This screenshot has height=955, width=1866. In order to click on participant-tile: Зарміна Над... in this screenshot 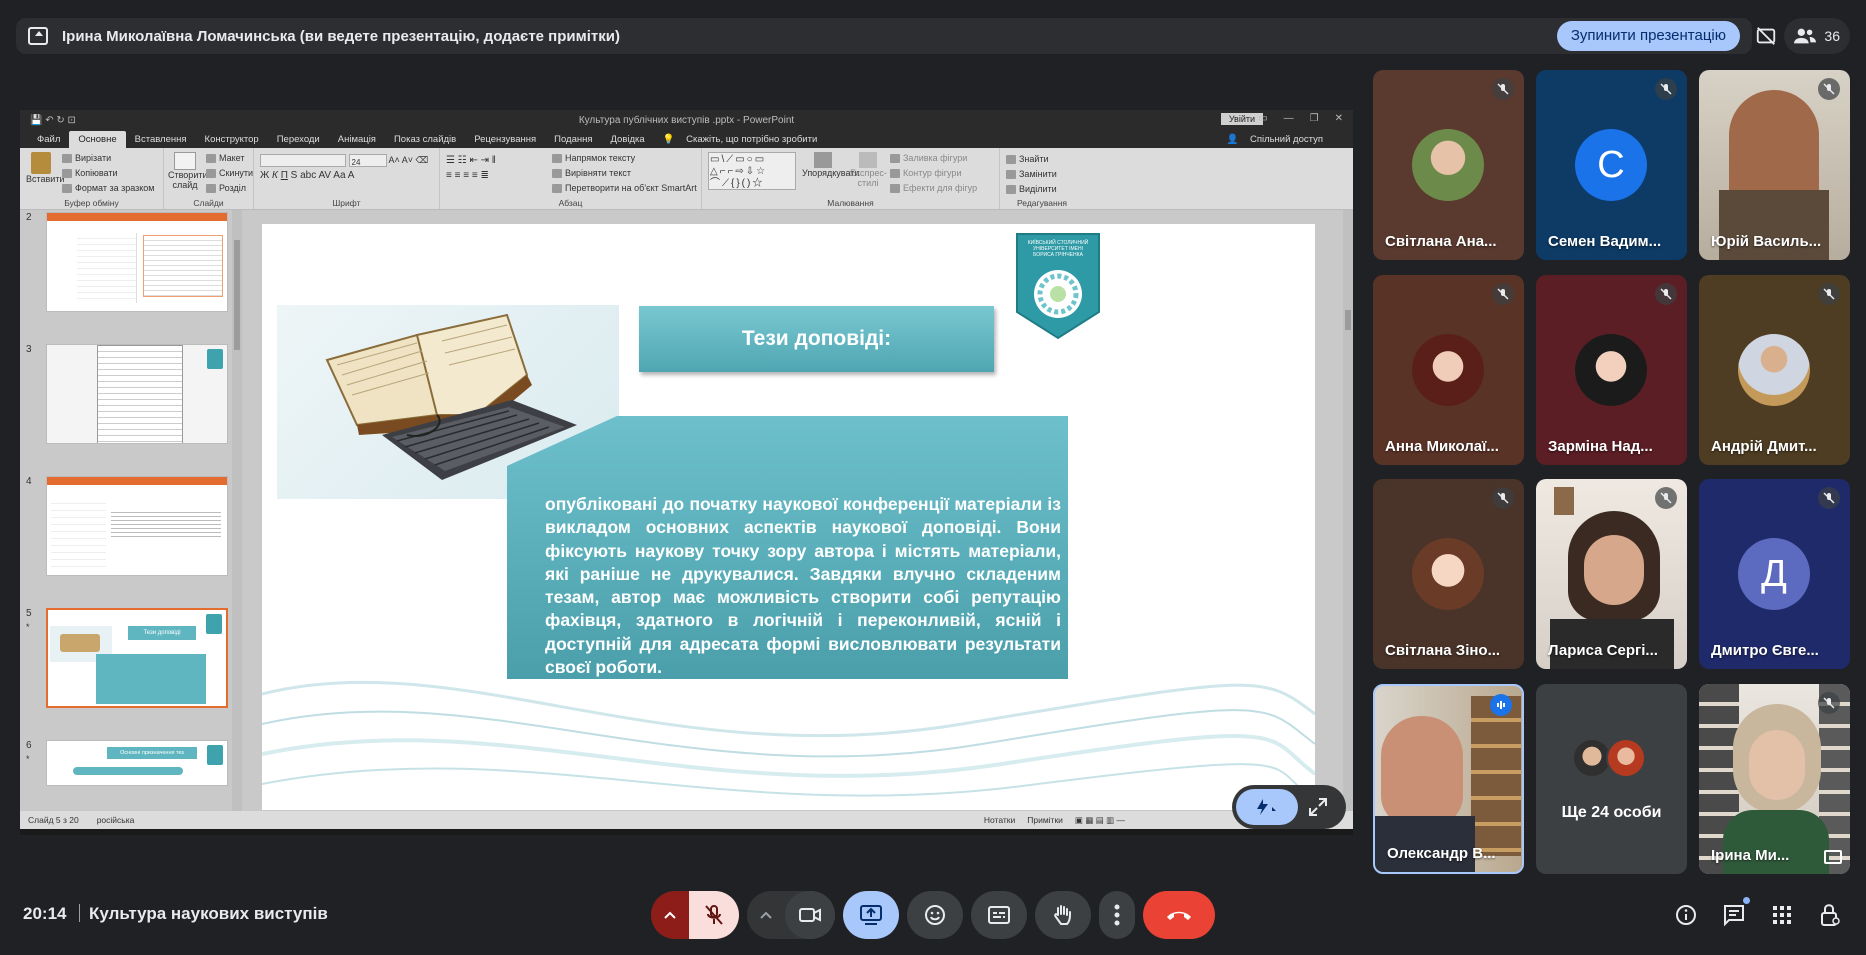, I will do `click(1611, 370)`.